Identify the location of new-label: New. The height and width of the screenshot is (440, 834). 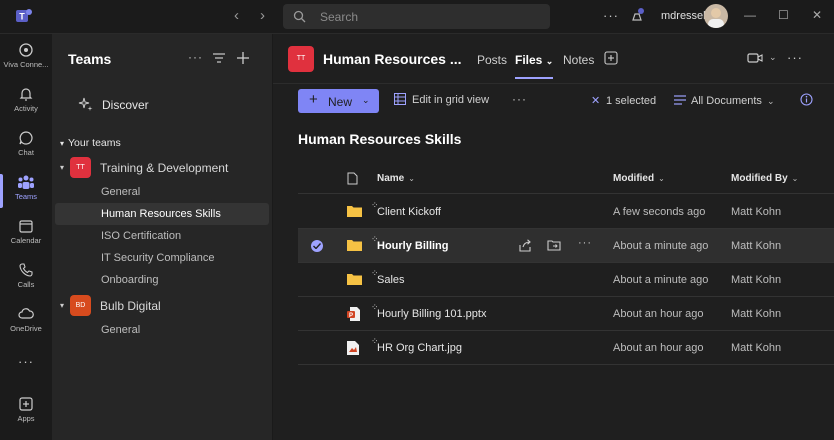
(340, 102).